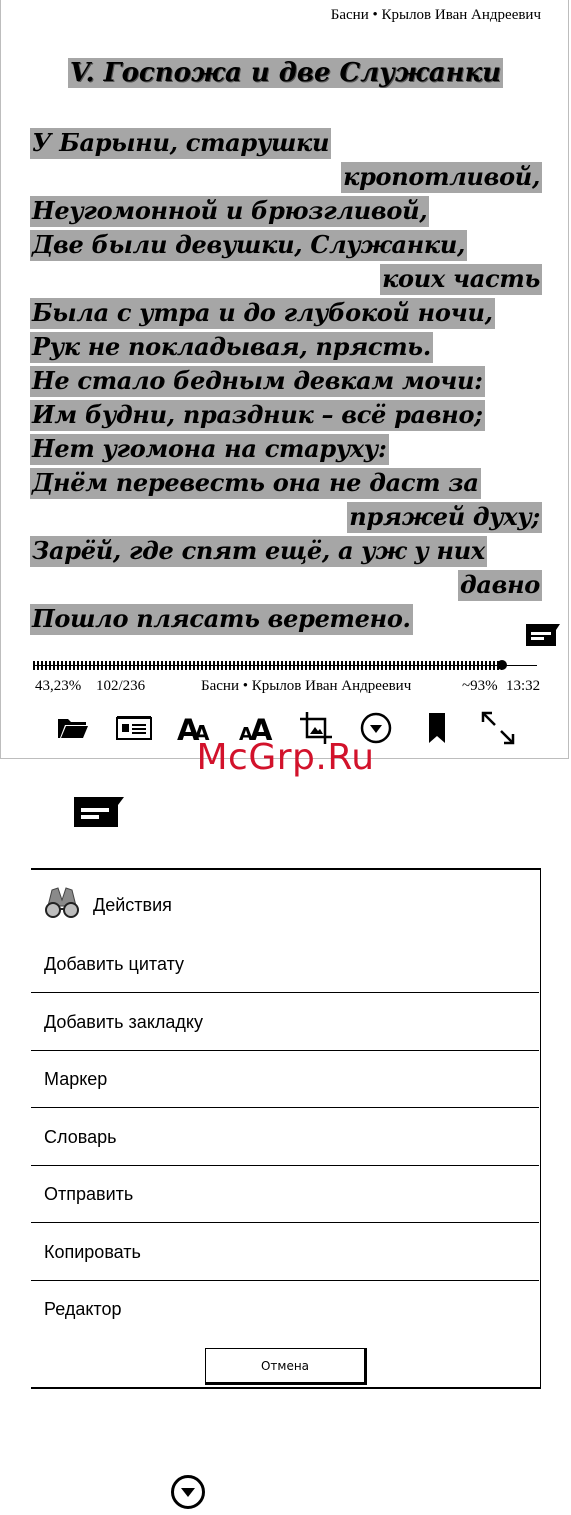 The image size is (571, 1515). I want to click on poem-line: У Барыни, старушки, so click(286, 143).